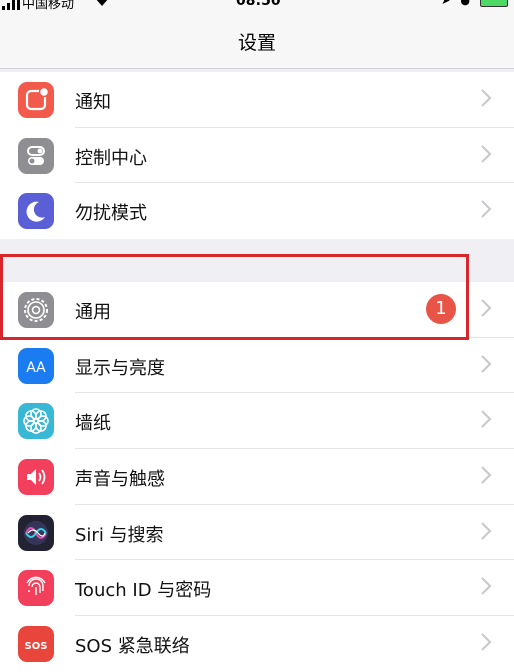 The image size is (514, 672). What do you see at coordinates (93, 424) in the screenshot?
I see `settings-row-label: 墙纸` at bounding box center [93, 424].